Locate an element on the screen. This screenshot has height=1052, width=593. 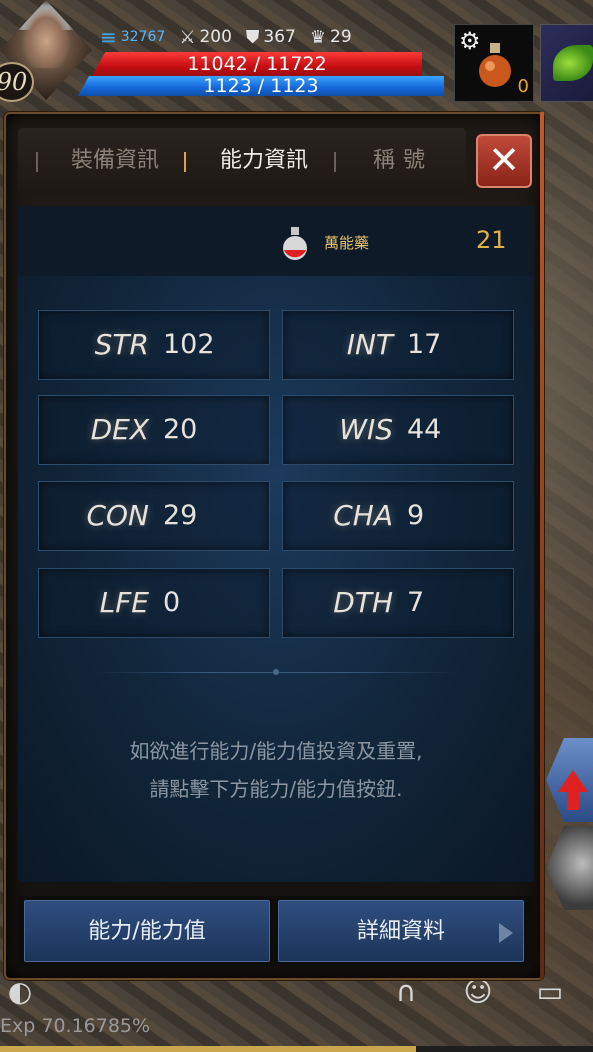
sword-icon: ⚔ is located at coordinates (187, 37).